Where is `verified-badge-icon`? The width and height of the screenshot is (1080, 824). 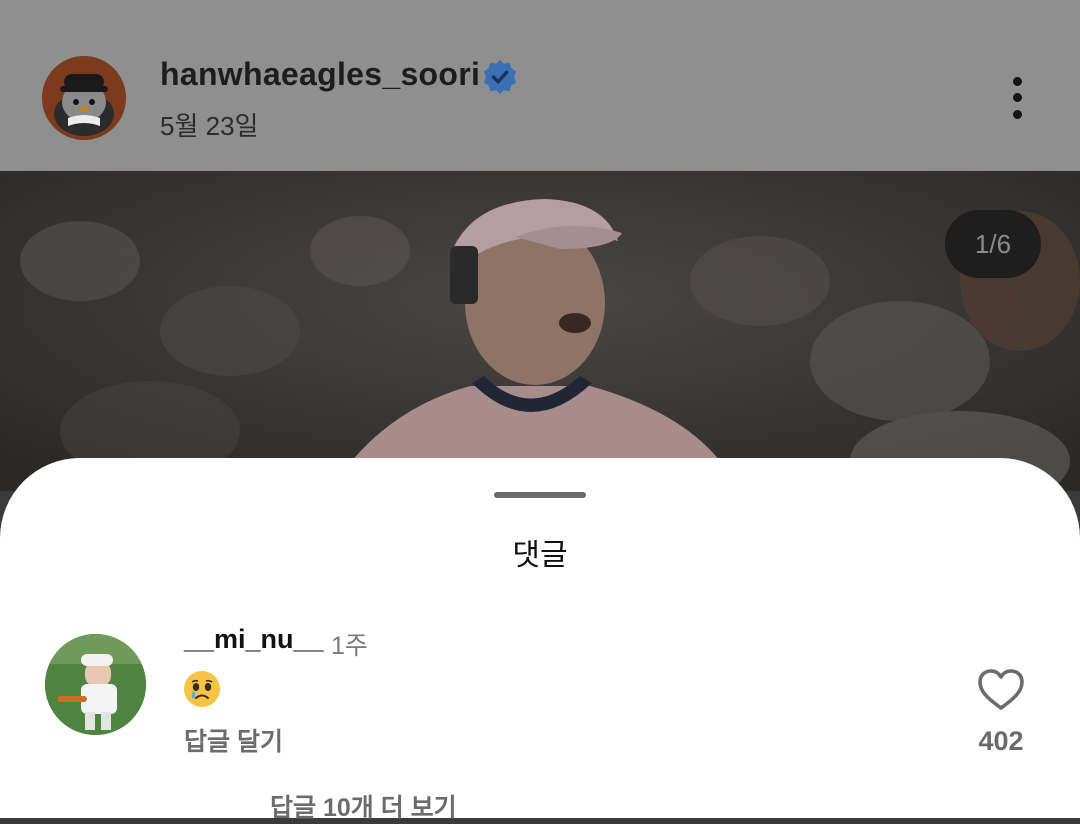
verified-badge-icon is located at coordinates (500, 77).